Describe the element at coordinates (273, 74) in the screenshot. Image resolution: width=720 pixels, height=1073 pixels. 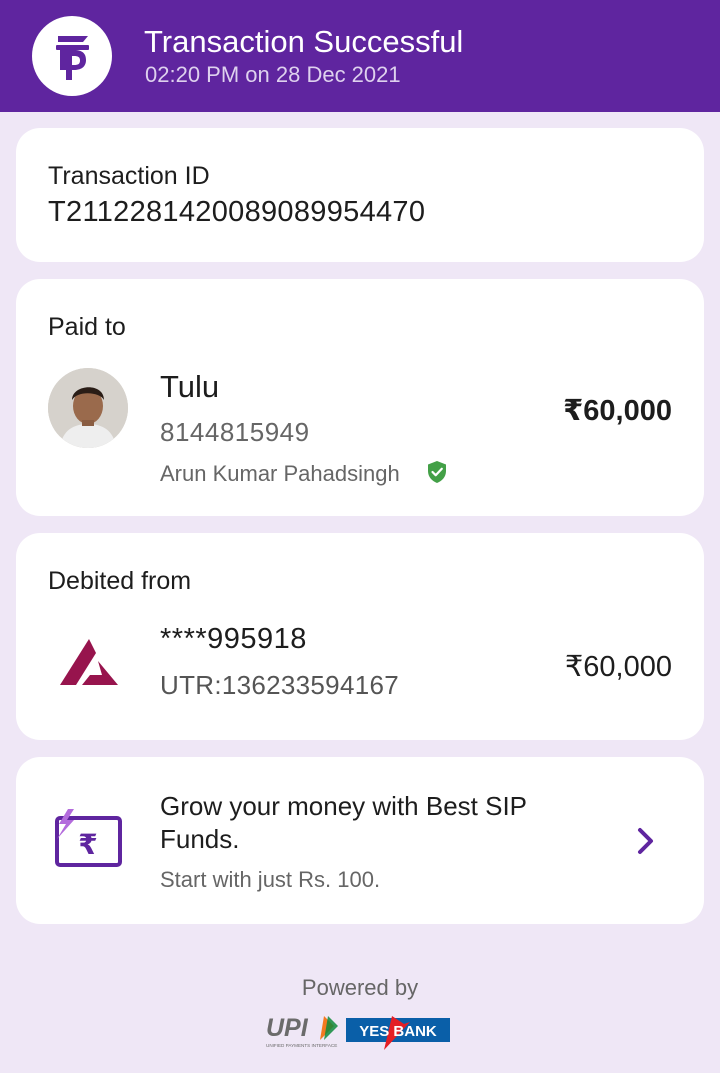
I see `transaction-timestamp: 02:20 PM on 28 Dec 2021` at that location.